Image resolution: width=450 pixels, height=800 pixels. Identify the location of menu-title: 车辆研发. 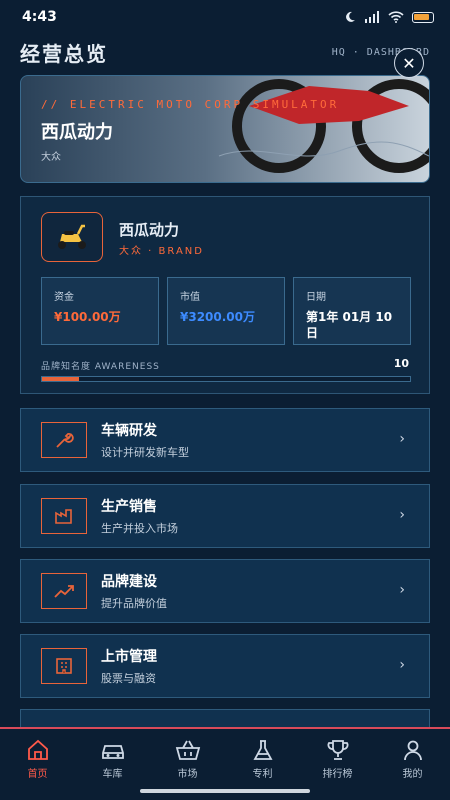
(129, 431).